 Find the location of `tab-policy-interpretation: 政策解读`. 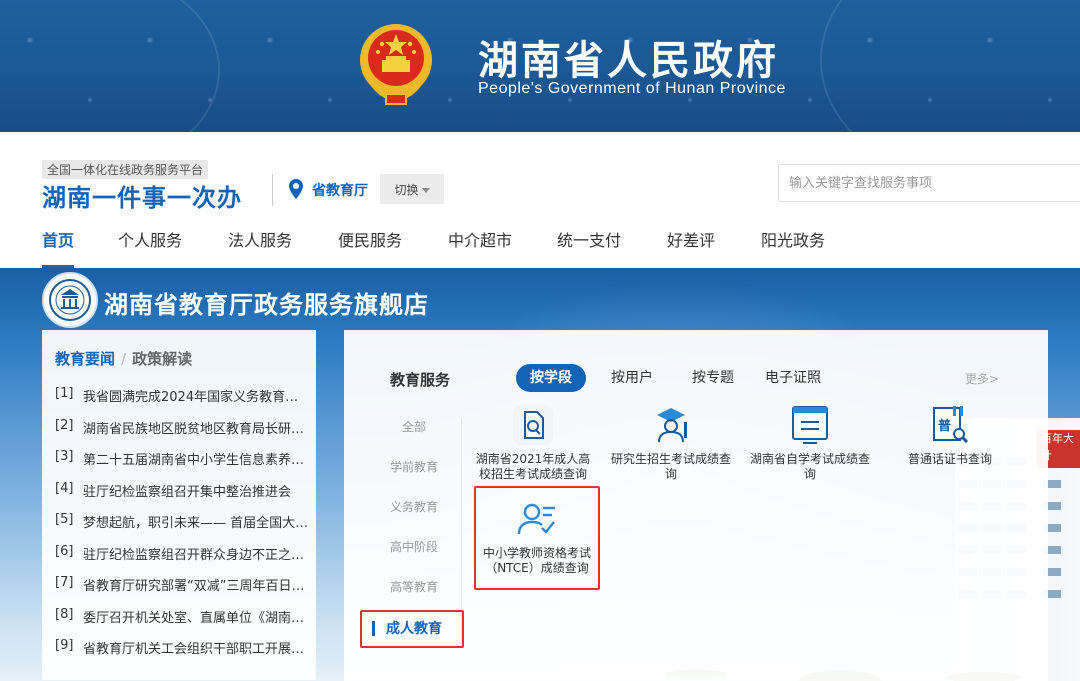

tab-policy-interpretation: 政策解读 is located at coordinates (162, 359).